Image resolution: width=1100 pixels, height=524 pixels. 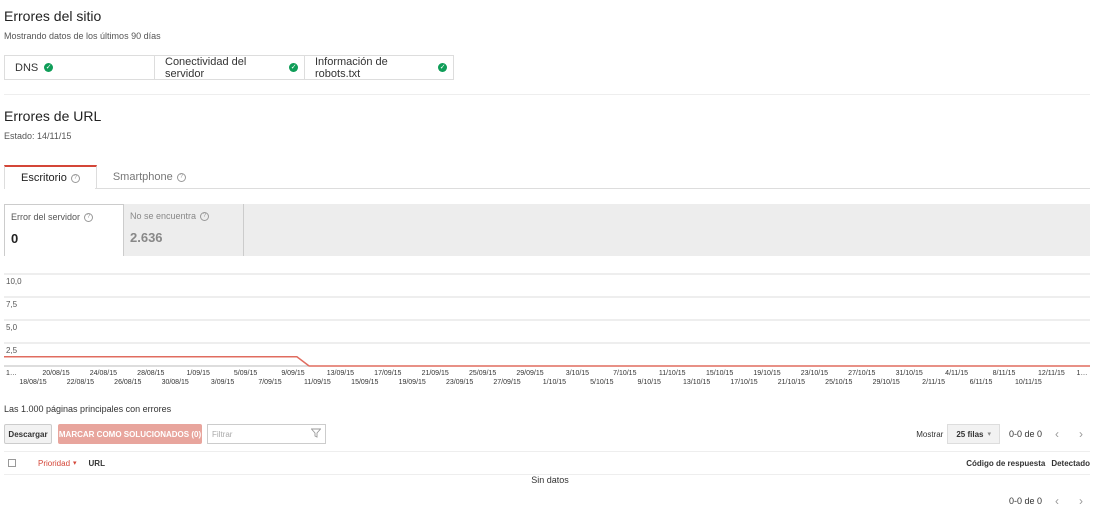 I want to click on x-tick-label: 6/11/15, so click(x=981, y=382).